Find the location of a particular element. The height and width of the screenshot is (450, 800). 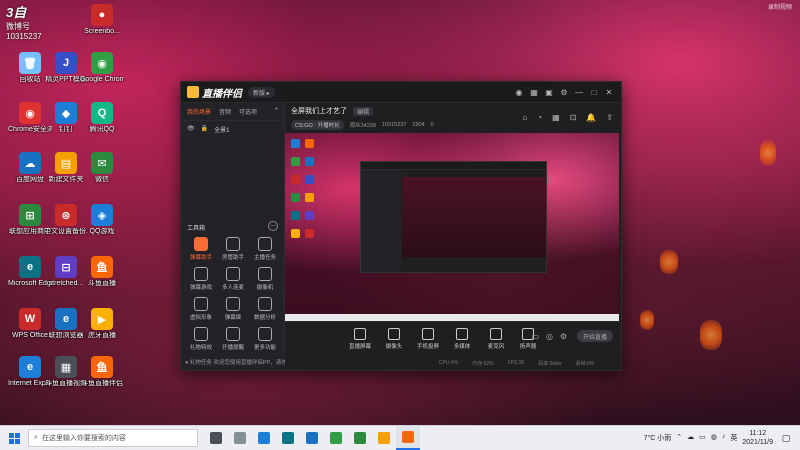

settings-icon: ⚙ is located at coordinates (564, 92).